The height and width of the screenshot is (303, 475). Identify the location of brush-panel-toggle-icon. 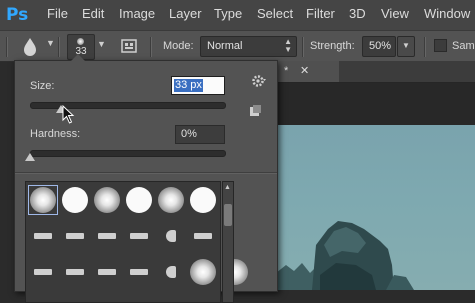
(129, 46).